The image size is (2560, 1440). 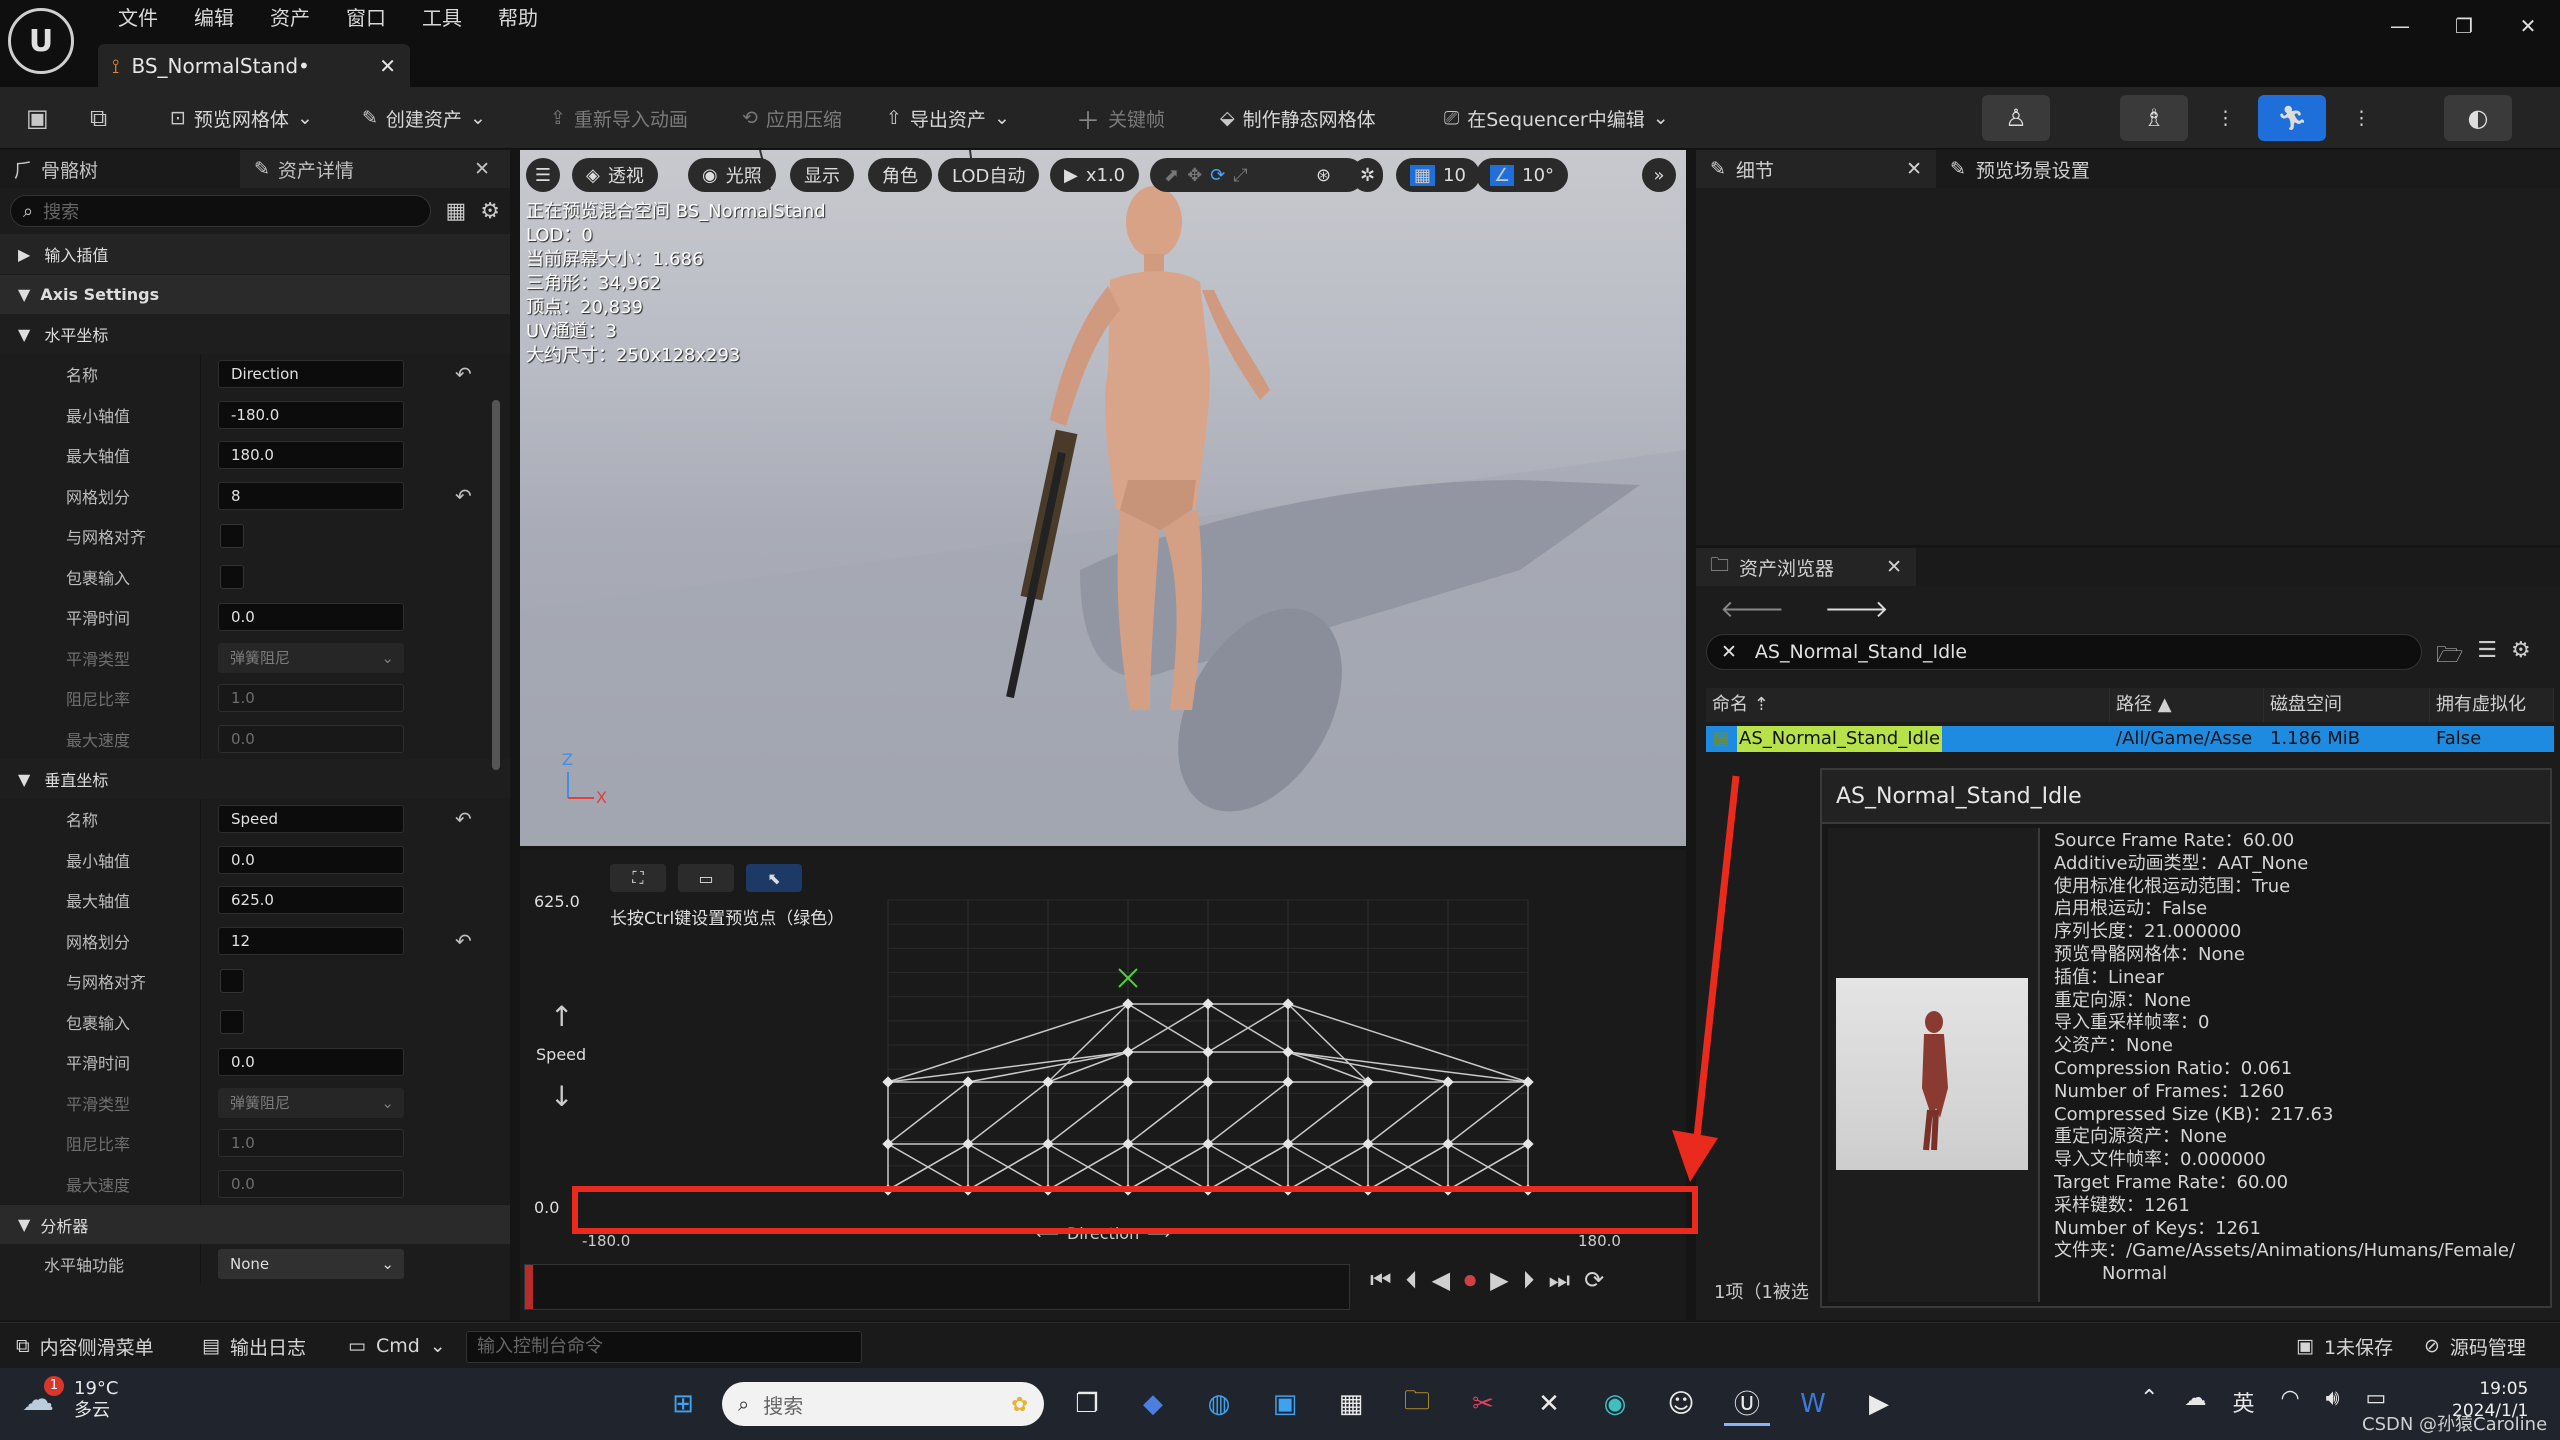 What do you see at coordinates (619, 118) in the screenshot?
I see `reimport-button: ⇪ 重新导入动画` at bounding box center [619, 118].